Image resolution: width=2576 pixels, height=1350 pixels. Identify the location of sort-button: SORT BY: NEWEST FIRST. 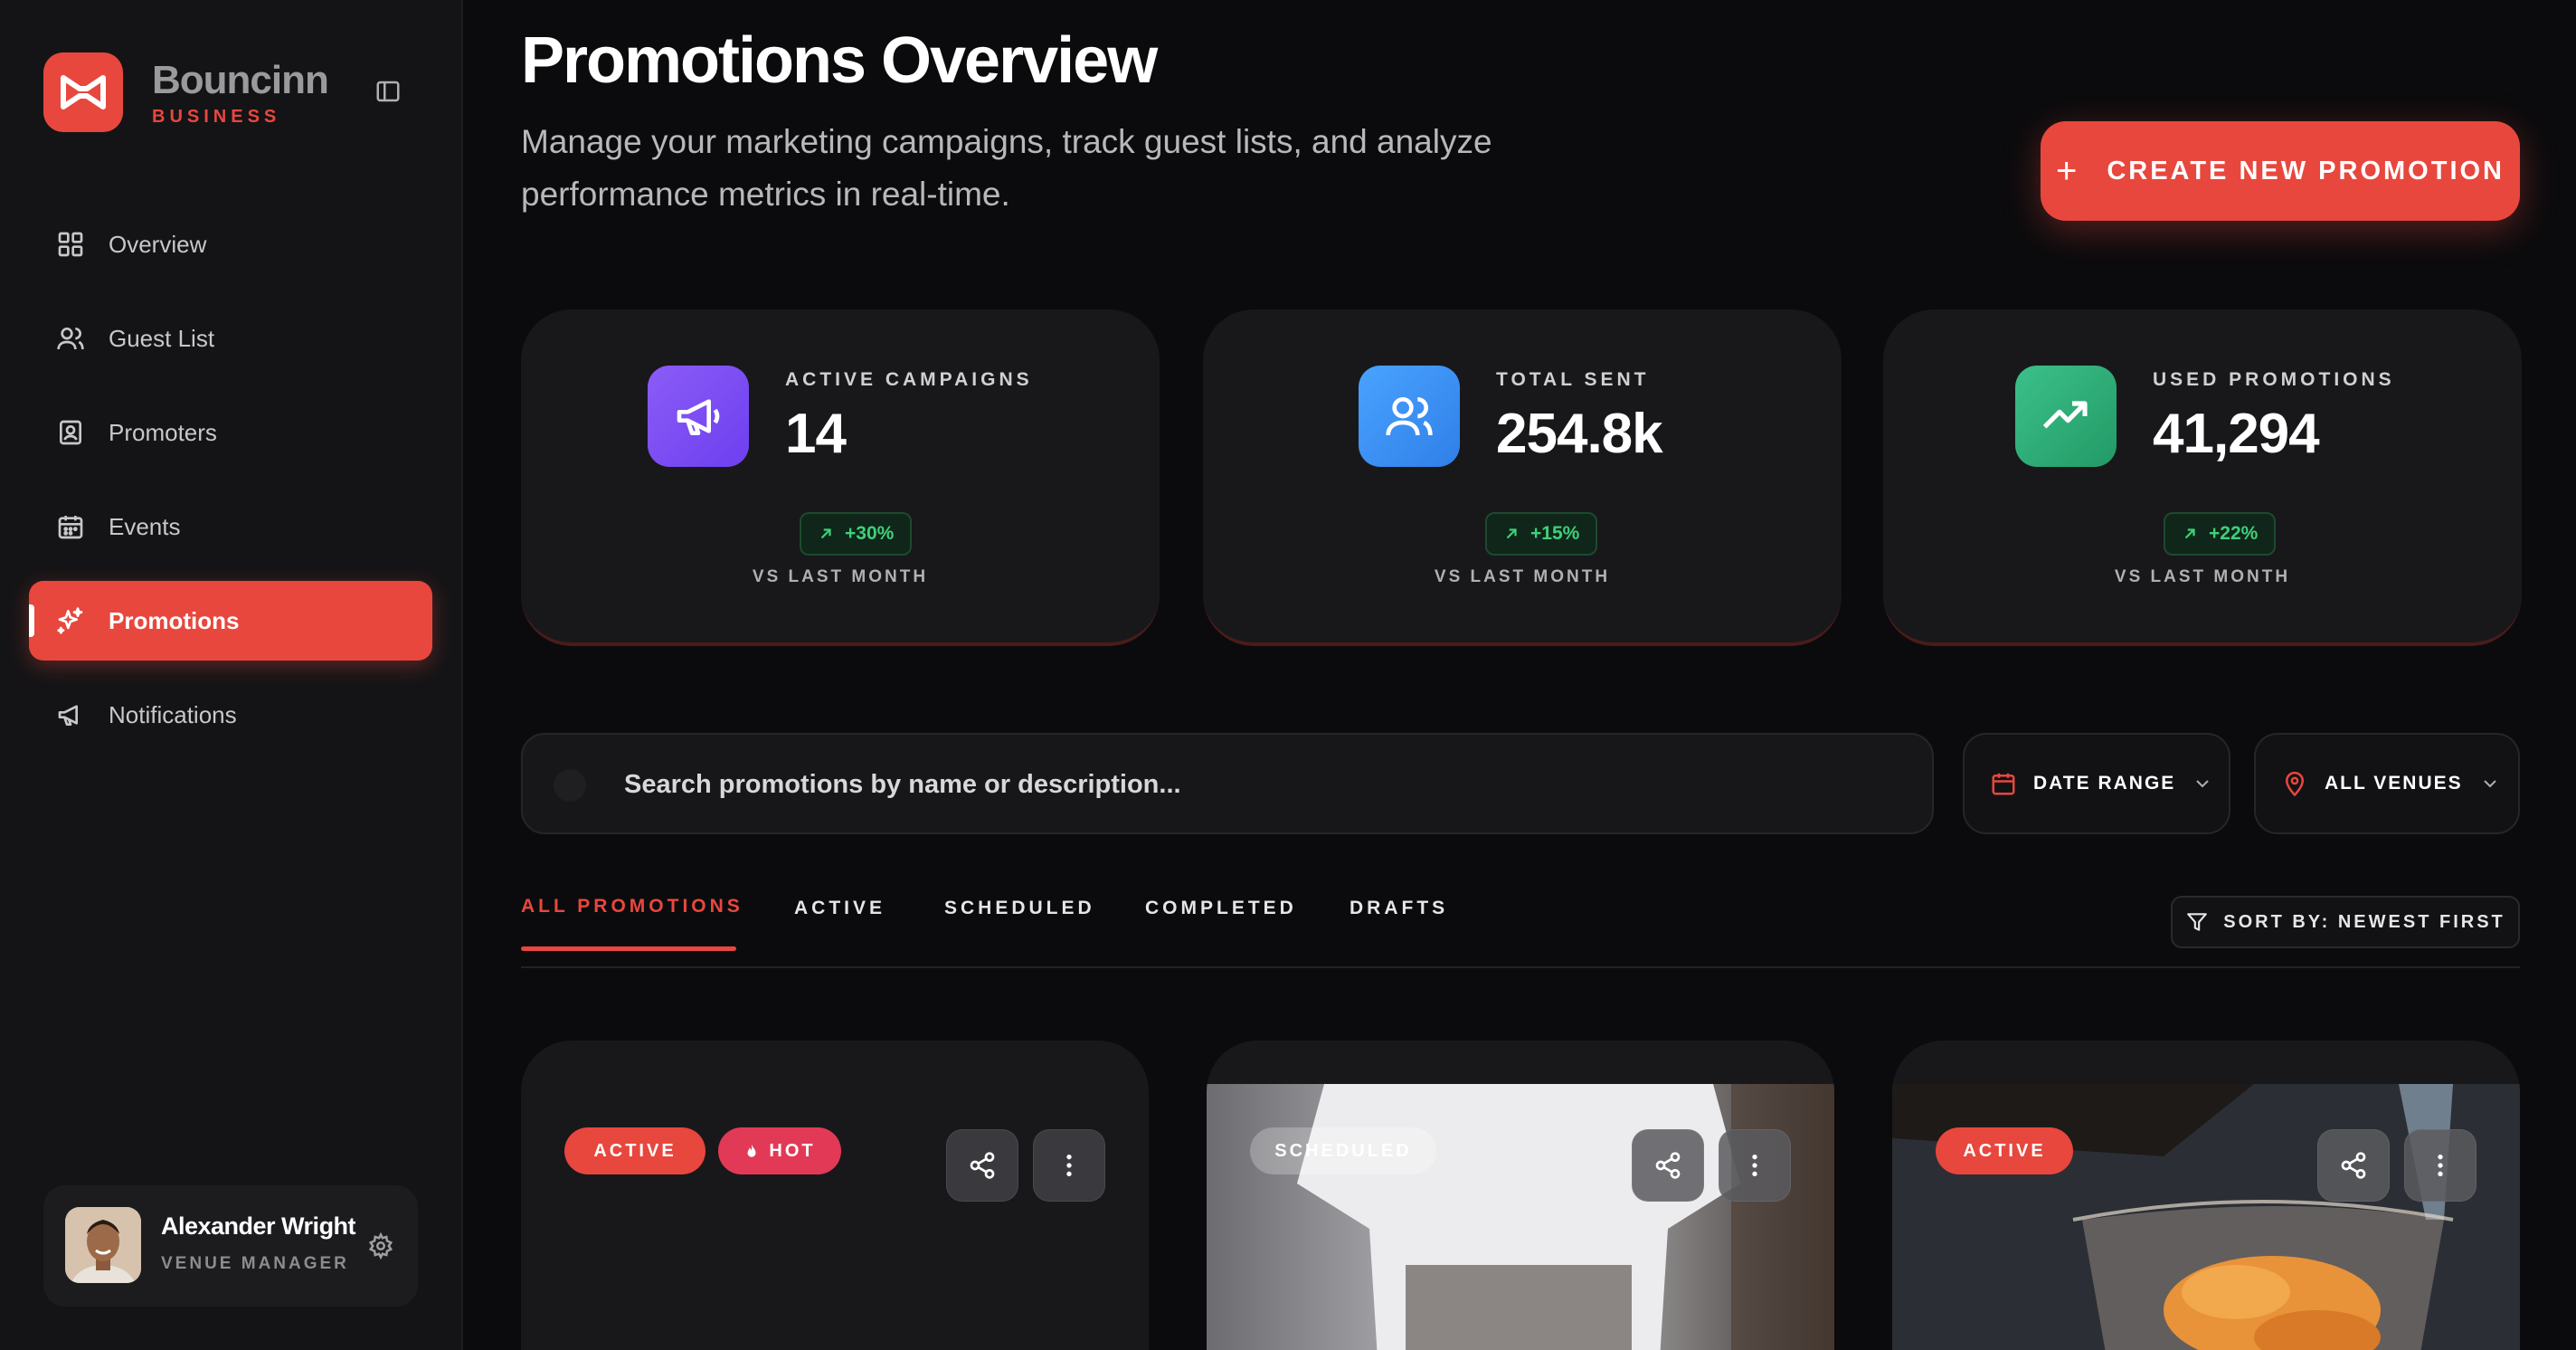
(2346, 922).